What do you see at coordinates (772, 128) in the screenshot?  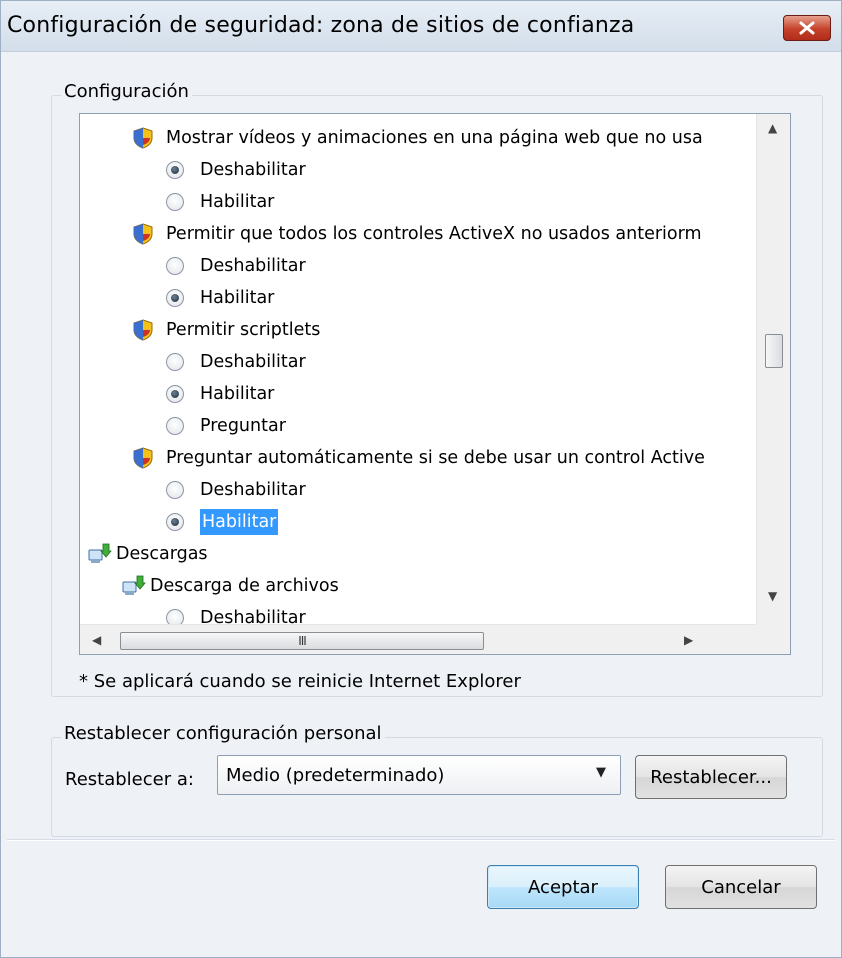 I see `scroll-up-arrow-icon: ▲` at bounding box center [772, 128].